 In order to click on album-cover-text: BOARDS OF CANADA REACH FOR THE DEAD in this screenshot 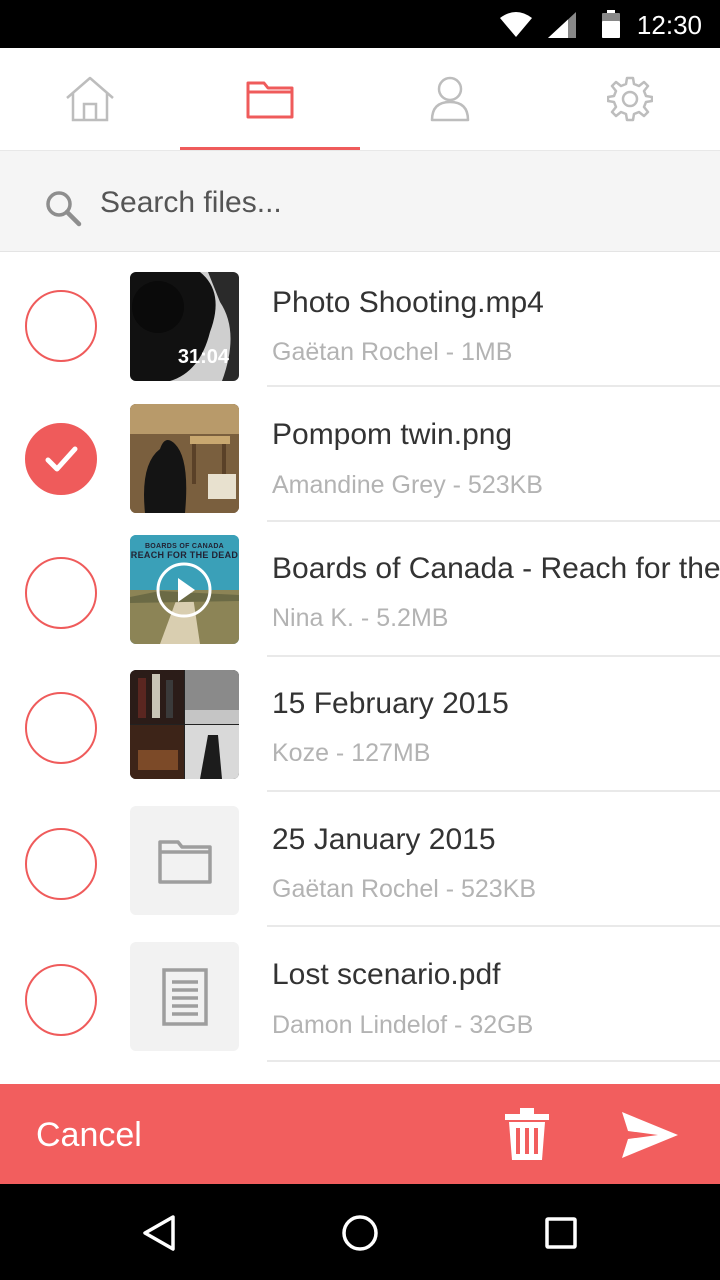, I will do `click(184, 551)`.